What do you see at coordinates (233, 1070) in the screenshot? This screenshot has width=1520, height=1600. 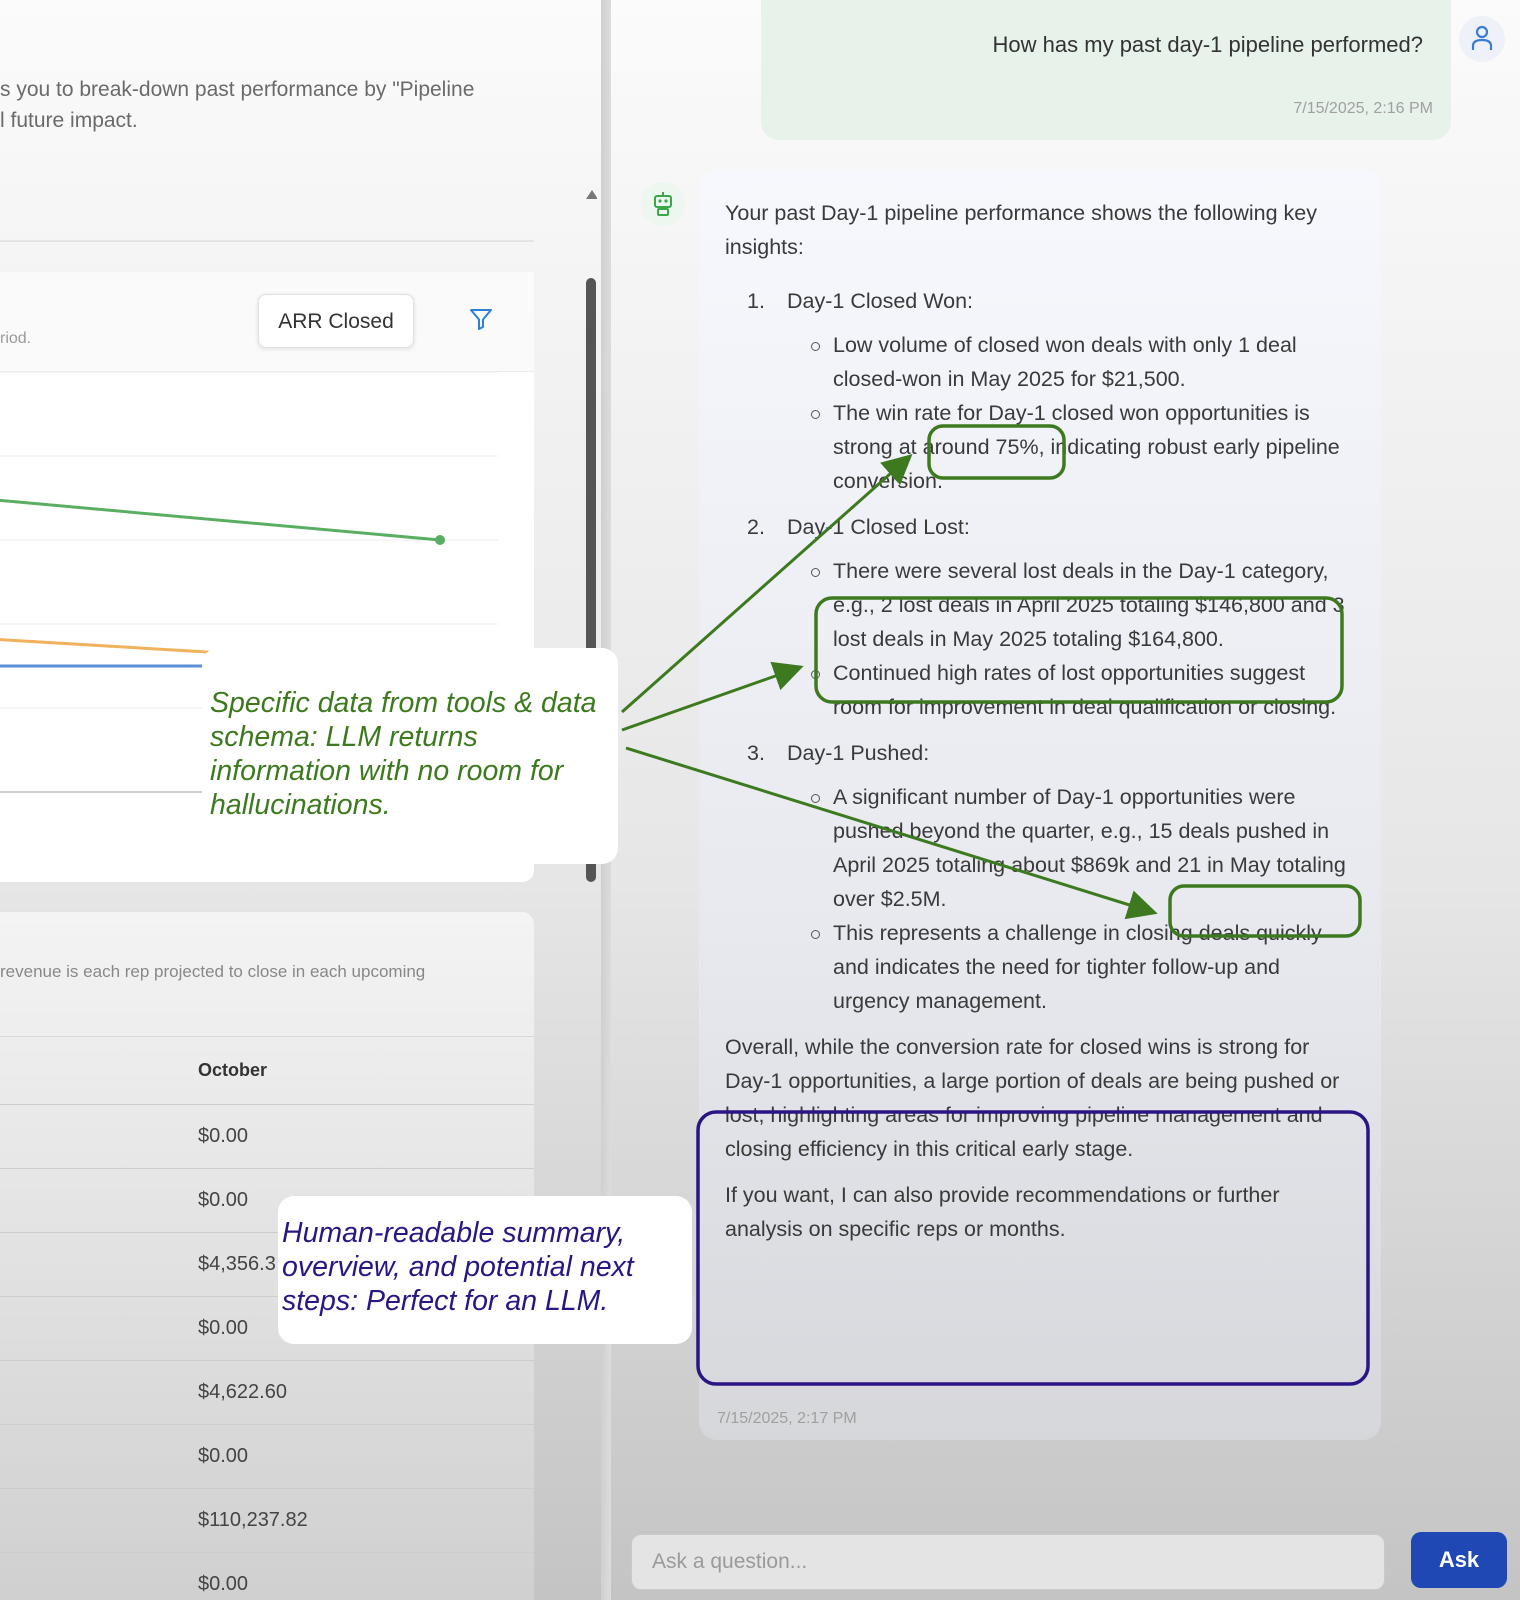 I see `column-header-october: October` at bounding box center [233, 1070].